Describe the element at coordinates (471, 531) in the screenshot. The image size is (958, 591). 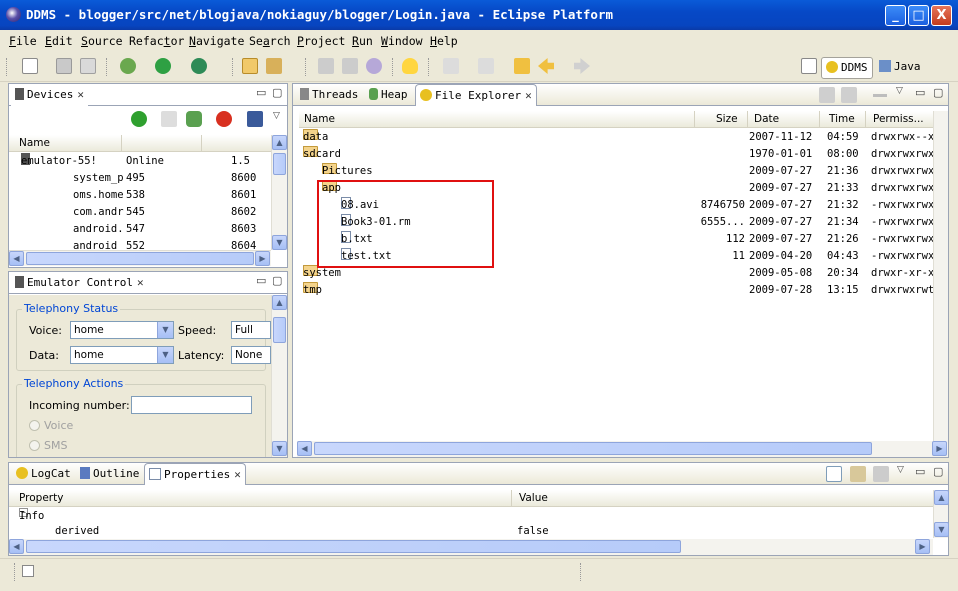
I see `property-row: derived false` at that location.